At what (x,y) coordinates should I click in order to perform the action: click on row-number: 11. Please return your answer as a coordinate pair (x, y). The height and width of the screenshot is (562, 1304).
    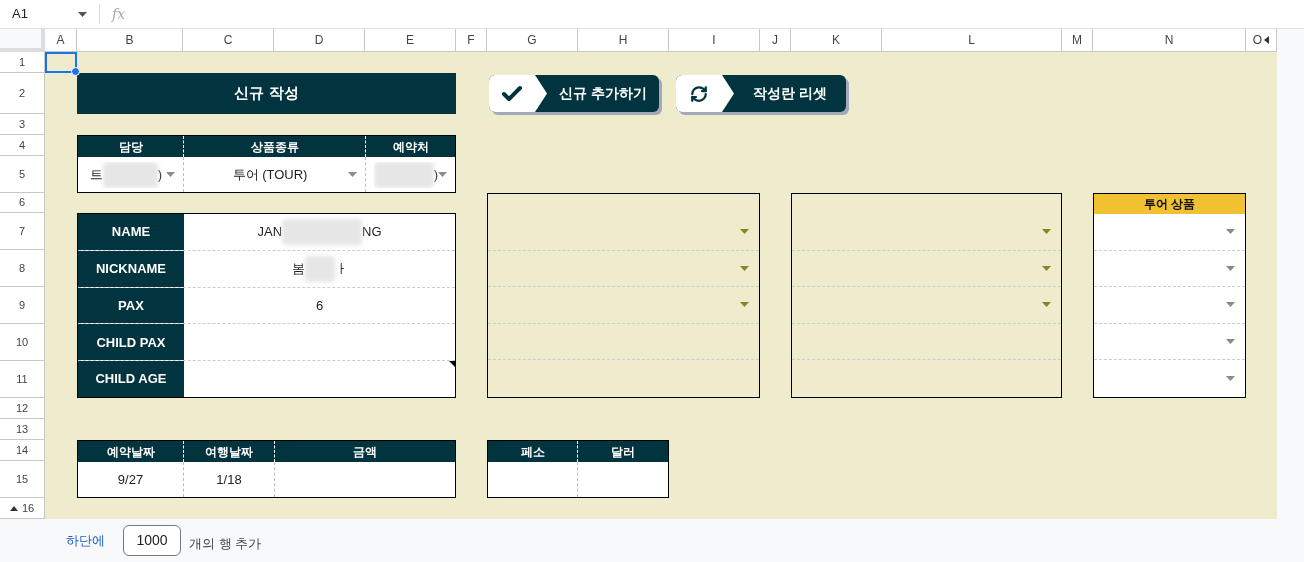
    Looking at the image, I should click on (22, 379).